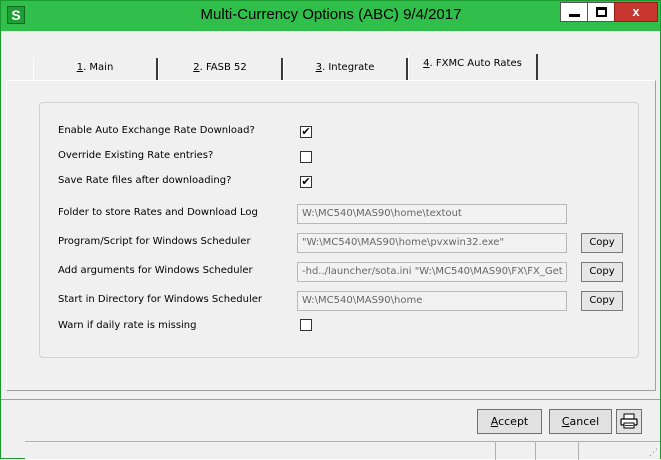 The height and width of the screenshot is (460, 661). I want to click on printer-icon, so click(629, 421).